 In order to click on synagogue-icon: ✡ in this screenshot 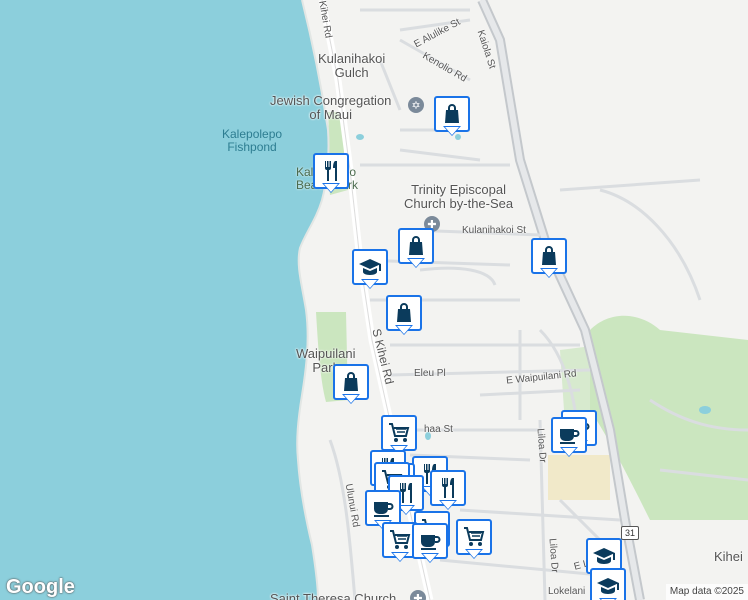, I will do `click(416, 105)`.